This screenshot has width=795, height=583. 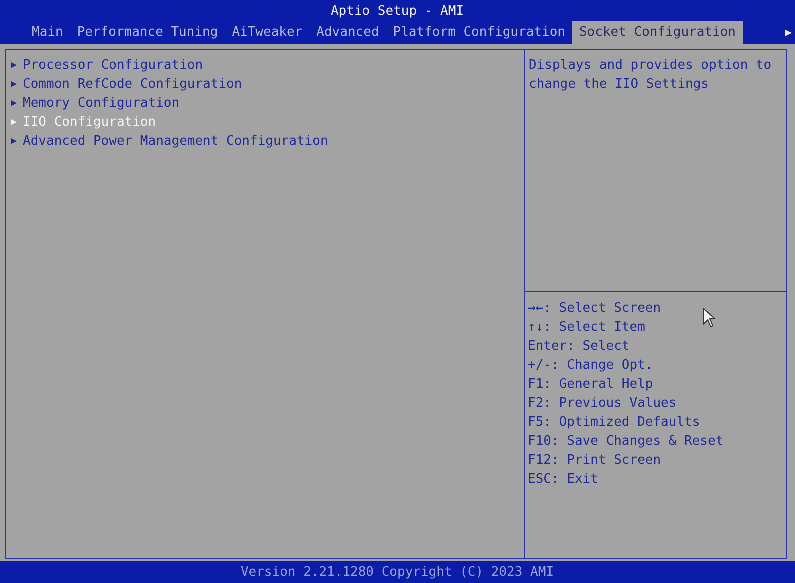 I want to click on key-help-line: F1: General Help, so click(x=591, y=385).